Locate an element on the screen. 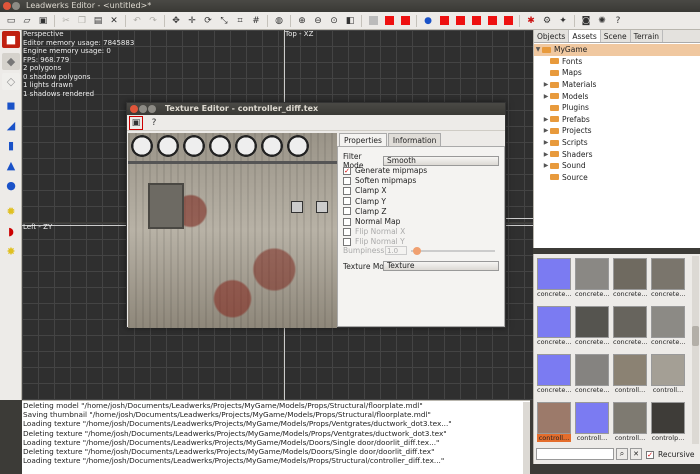 The width and height of the screenshot is (700, 474). pyramid-brush-icon is located at coordinates (460, 21).